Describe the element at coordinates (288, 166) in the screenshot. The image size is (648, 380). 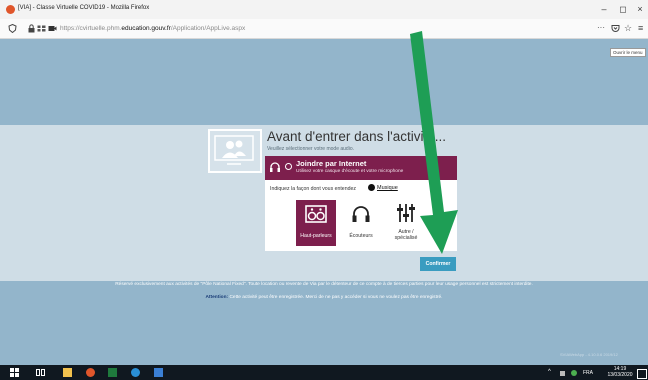
I see `join-internet-radio` at that location.